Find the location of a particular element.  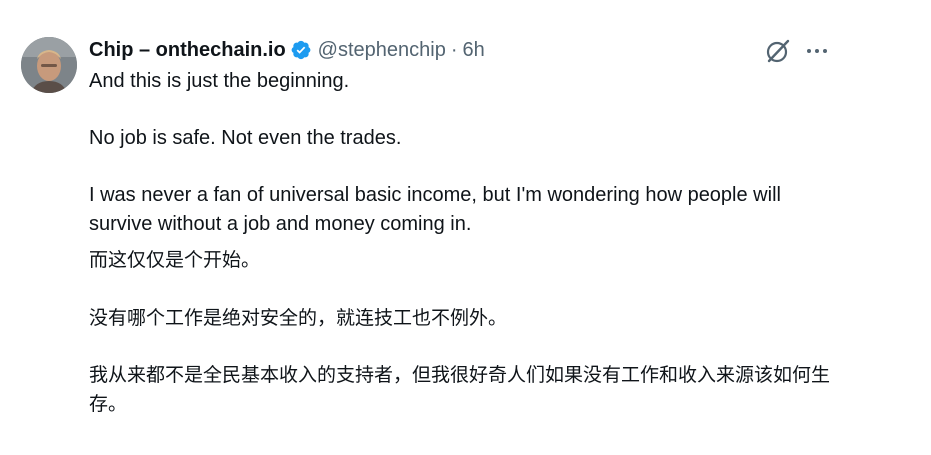

handle: @stephenchip is located at coordinates (382, 50).